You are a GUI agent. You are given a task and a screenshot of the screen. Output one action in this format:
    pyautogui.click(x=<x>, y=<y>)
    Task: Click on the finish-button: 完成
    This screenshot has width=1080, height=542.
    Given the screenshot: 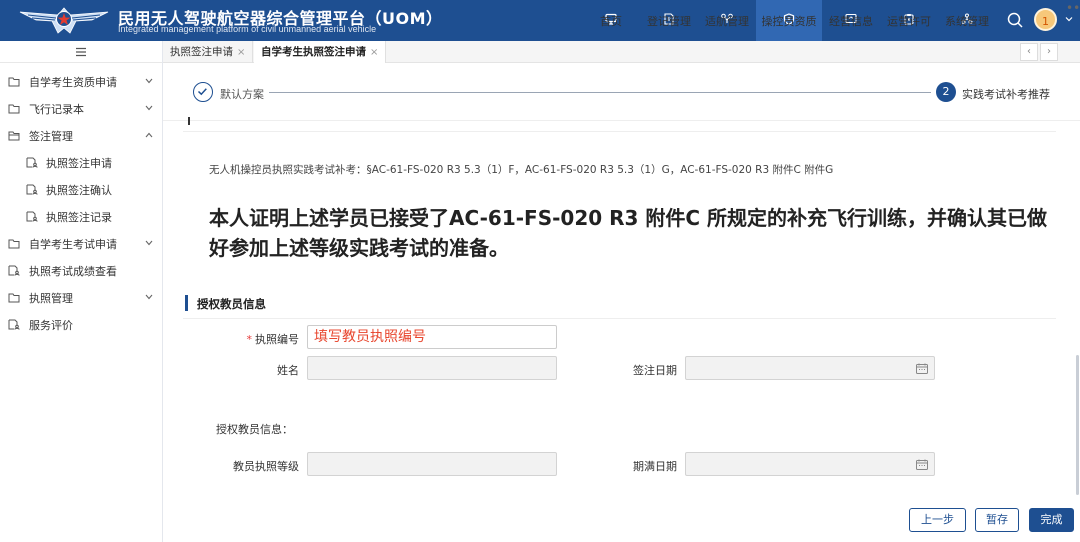 What is the action you would take?
    pyautogui.click(x=1051, y=520)
    